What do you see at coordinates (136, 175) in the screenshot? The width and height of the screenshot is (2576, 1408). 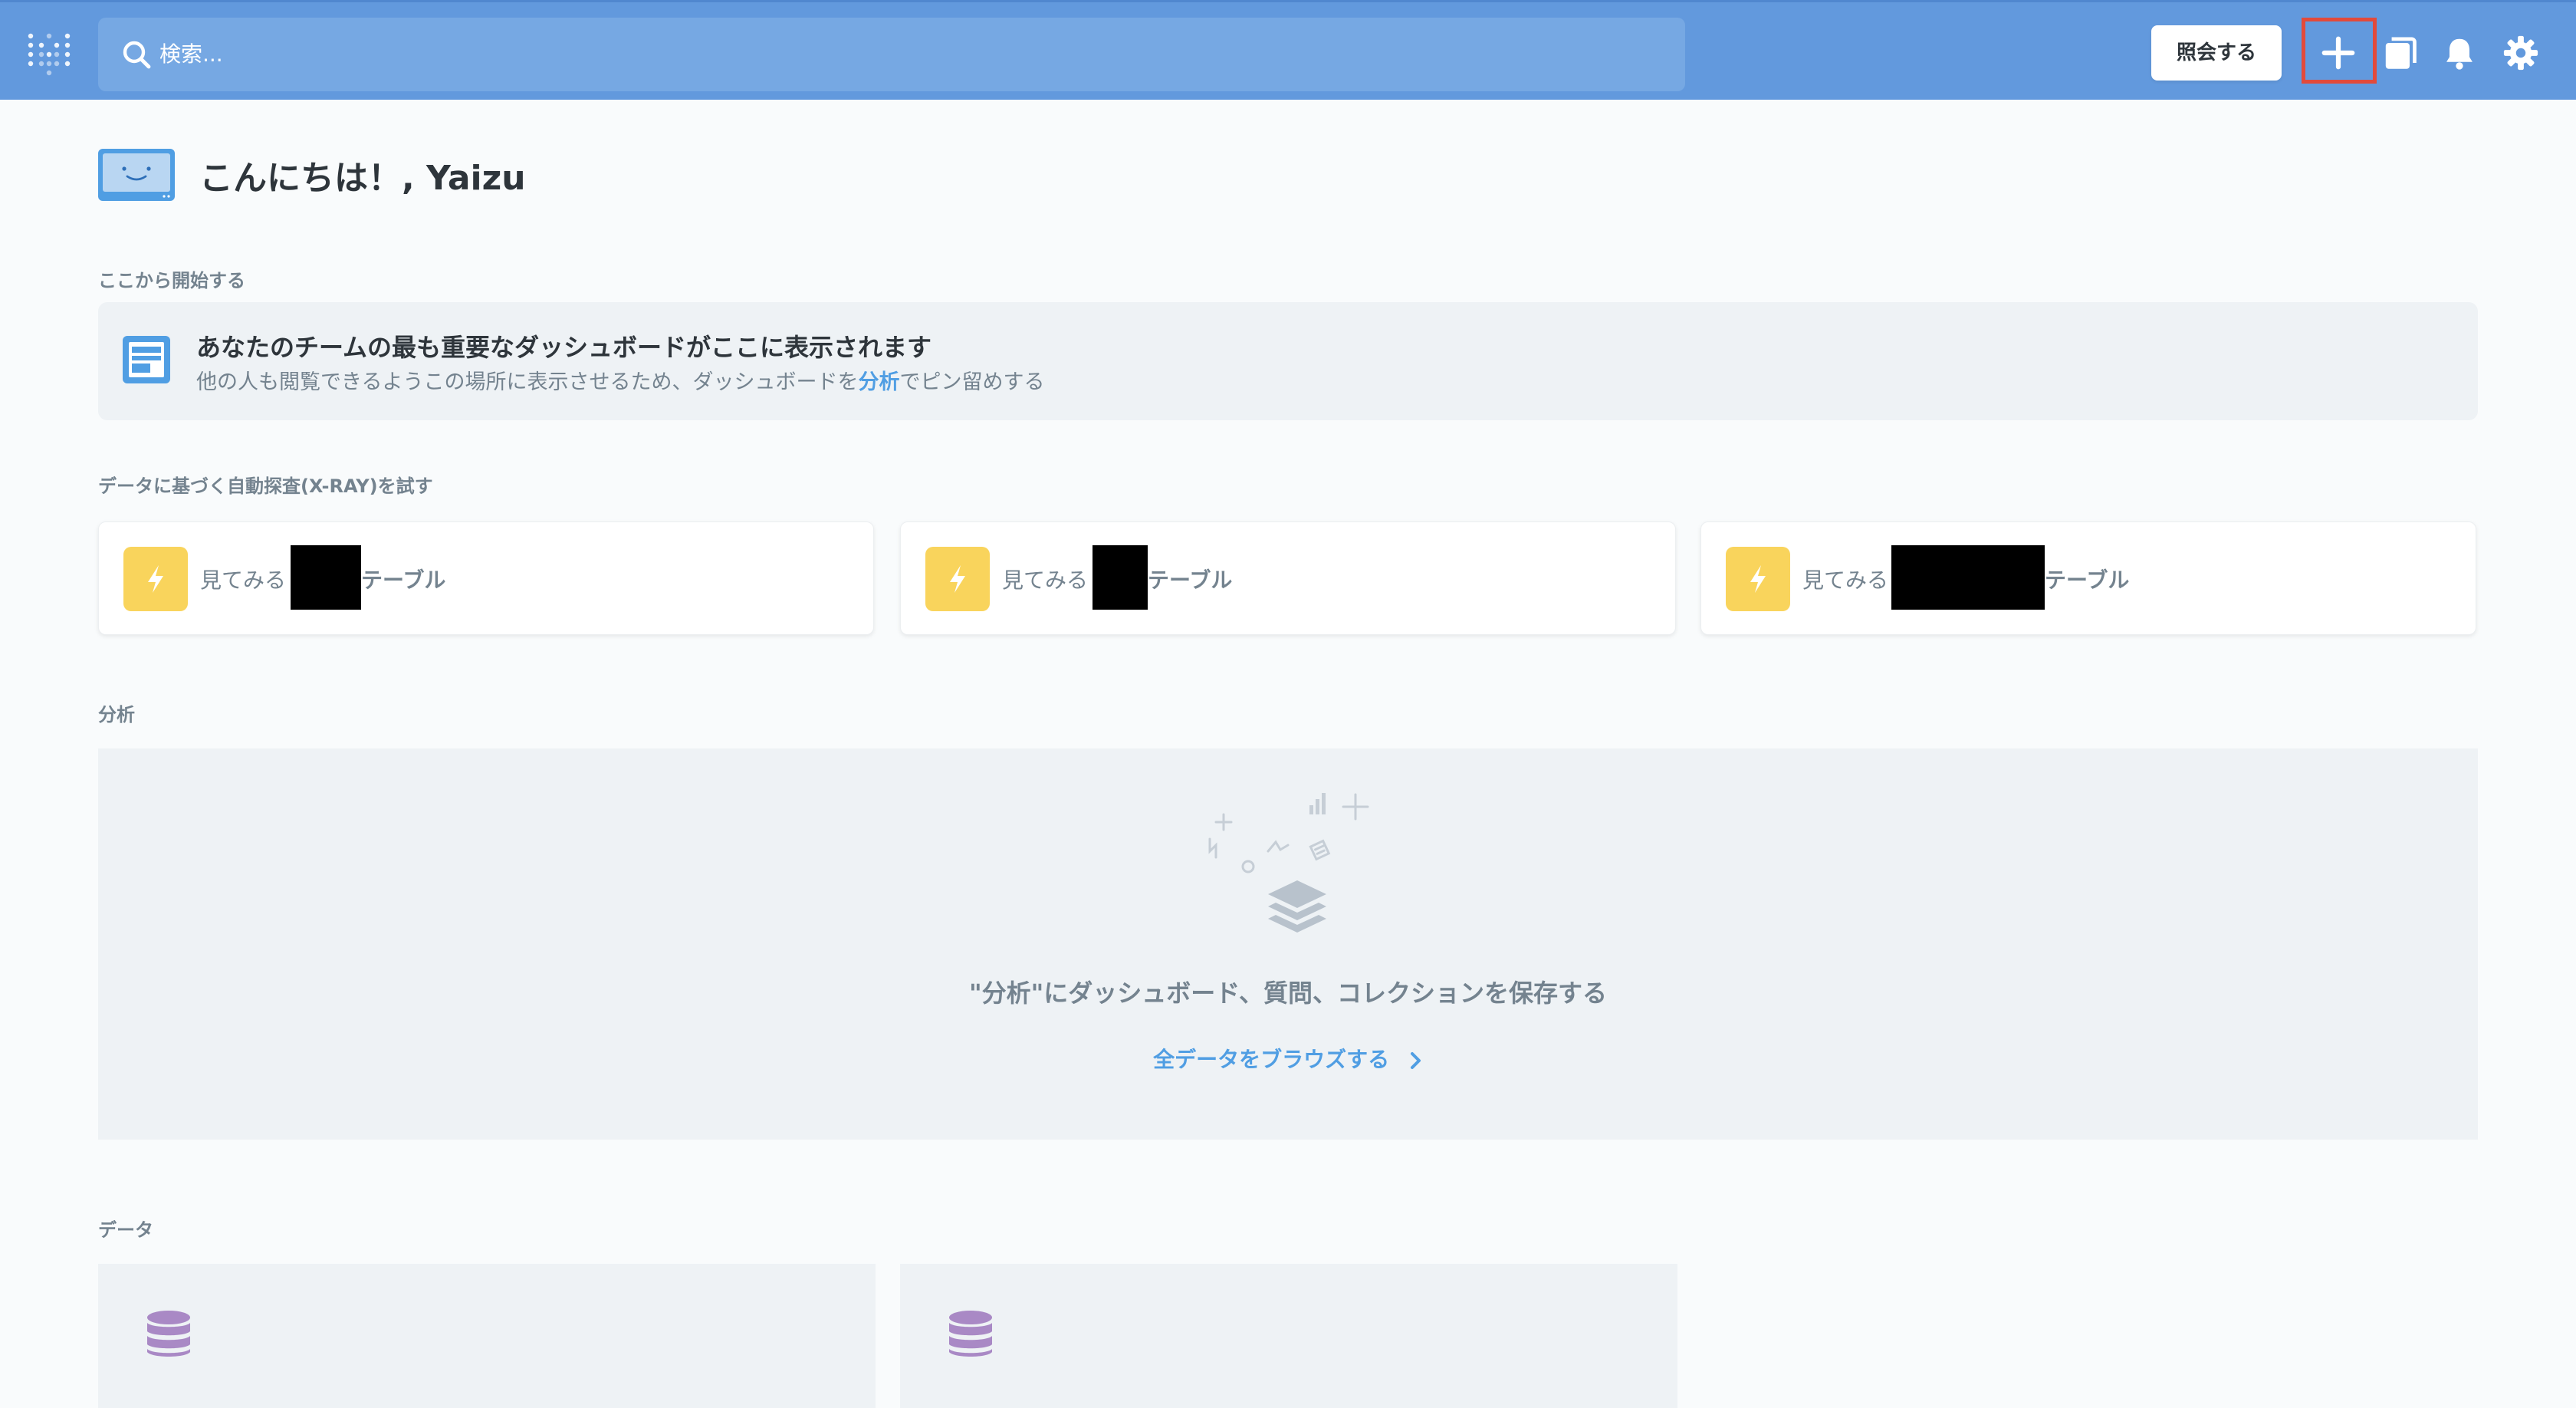 I see `greeting-robot-icon` at bounding box center [136, 175].